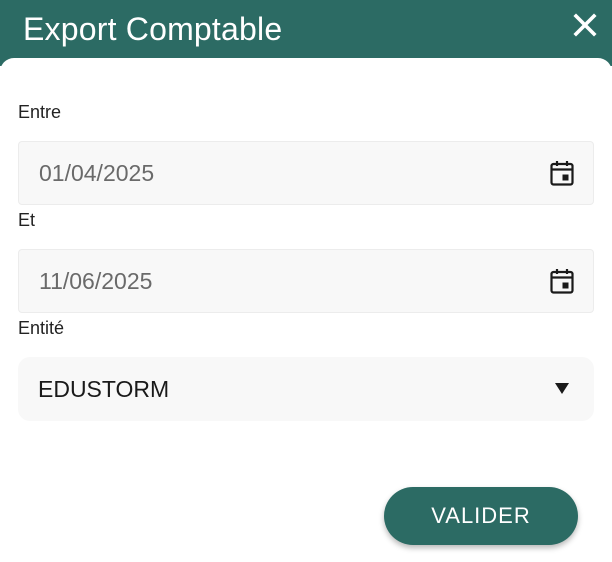 Image resolution: width=612 pixels, height=562 pixels. What do you see at coordinates (562, 388) in the screenshot?
I see `dropdown-arrow-icon` at bounding box center [562, 388].